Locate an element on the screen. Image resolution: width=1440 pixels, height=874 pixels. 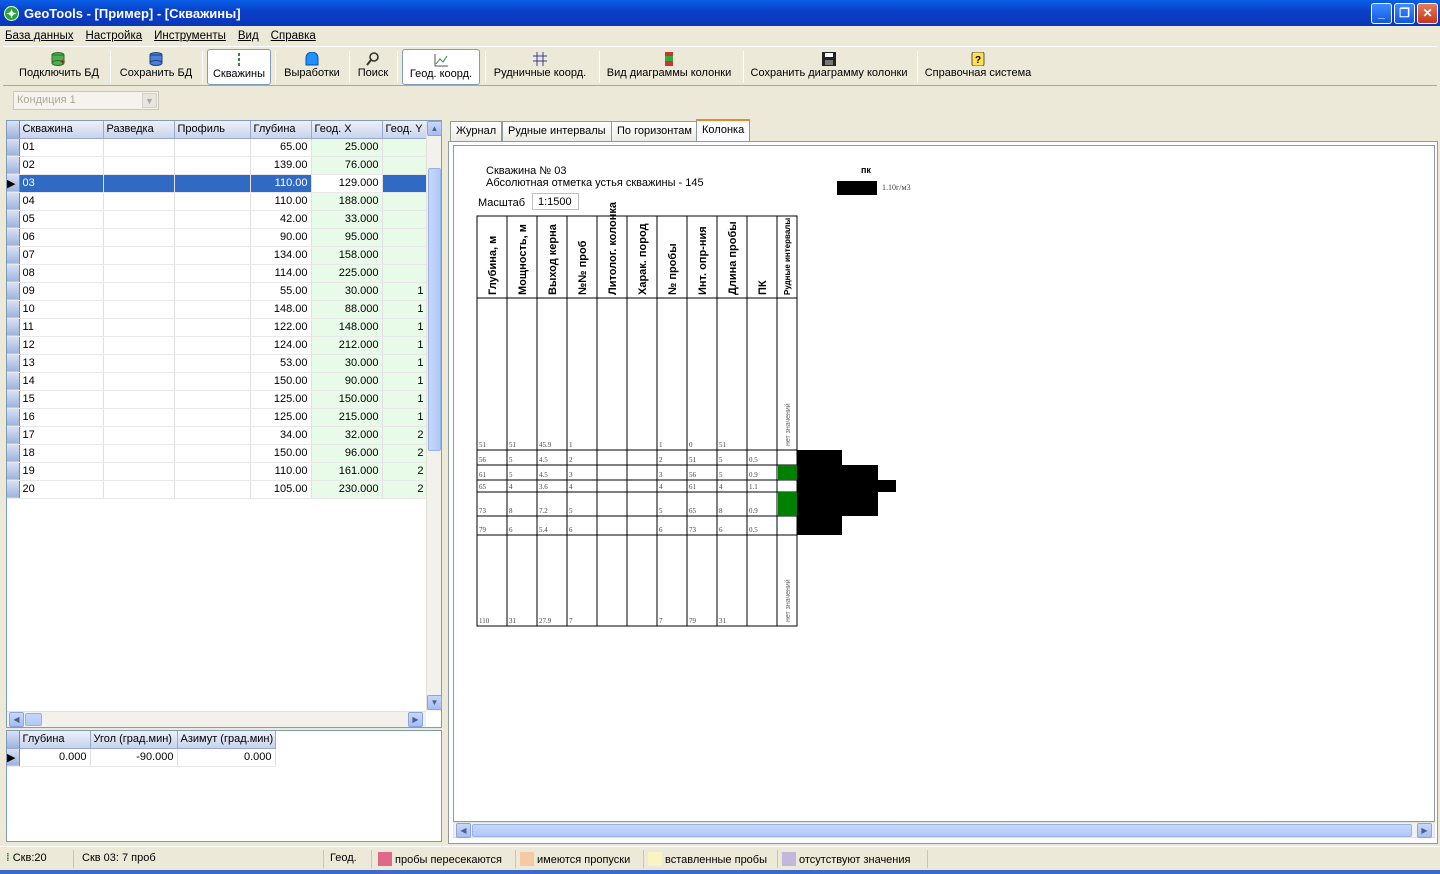
table-row: 12 124.00 212.000 1 is located at coordinates (217, 345).